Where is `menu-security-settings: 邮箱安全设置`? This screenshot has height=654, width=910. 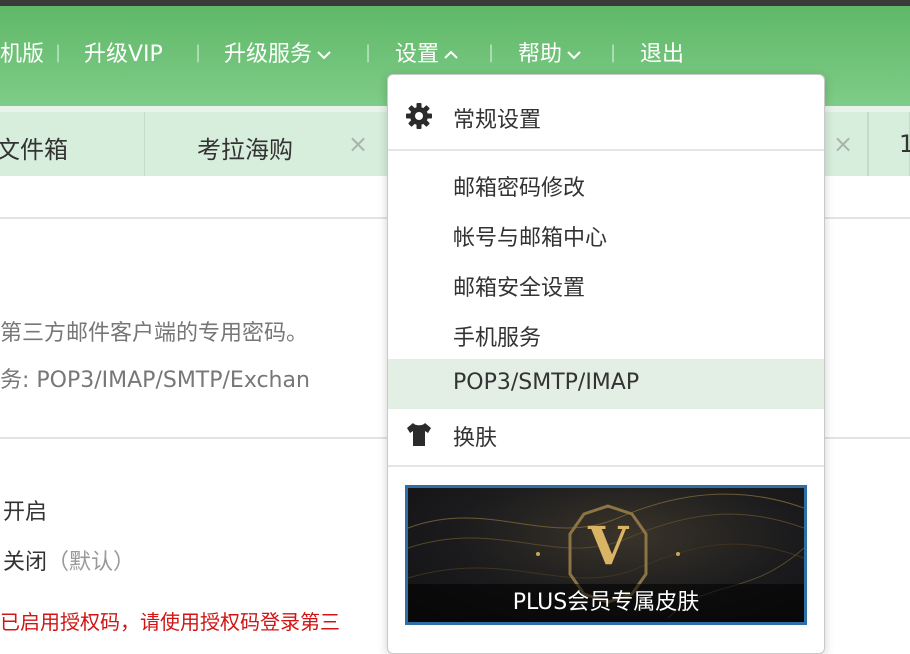
menu-security-settings: 邮箱安全设置 is located at coordinates (606, 284).